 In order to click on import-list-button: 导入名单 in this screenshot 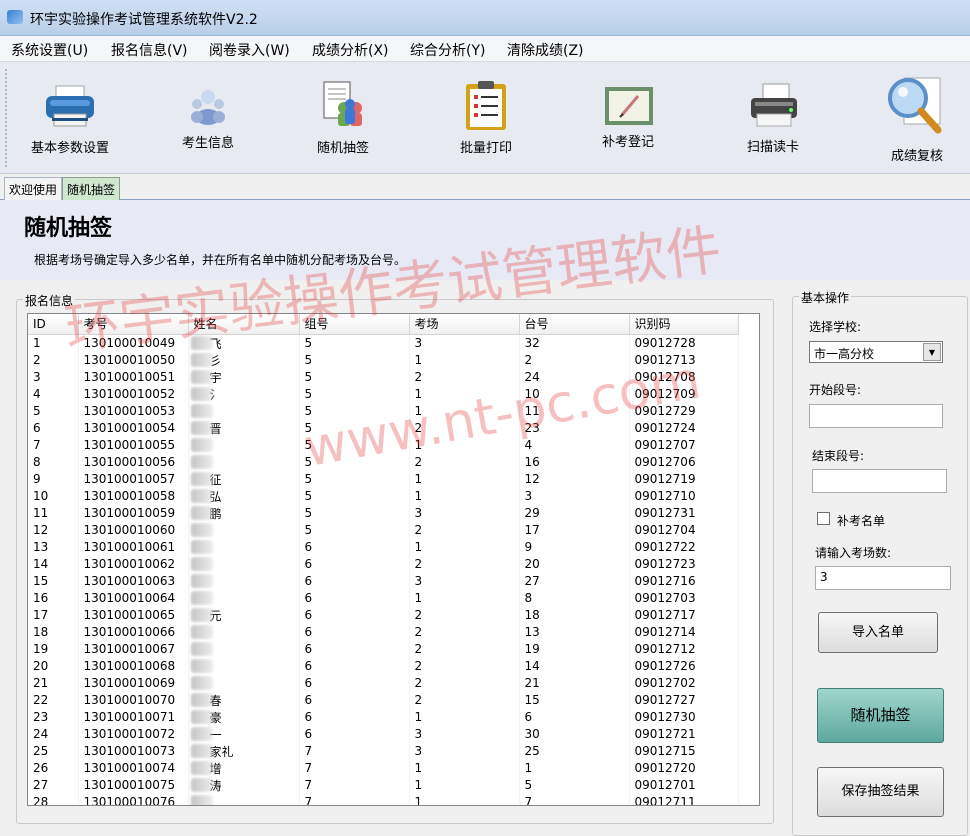, I will do `click(878, 632)`.